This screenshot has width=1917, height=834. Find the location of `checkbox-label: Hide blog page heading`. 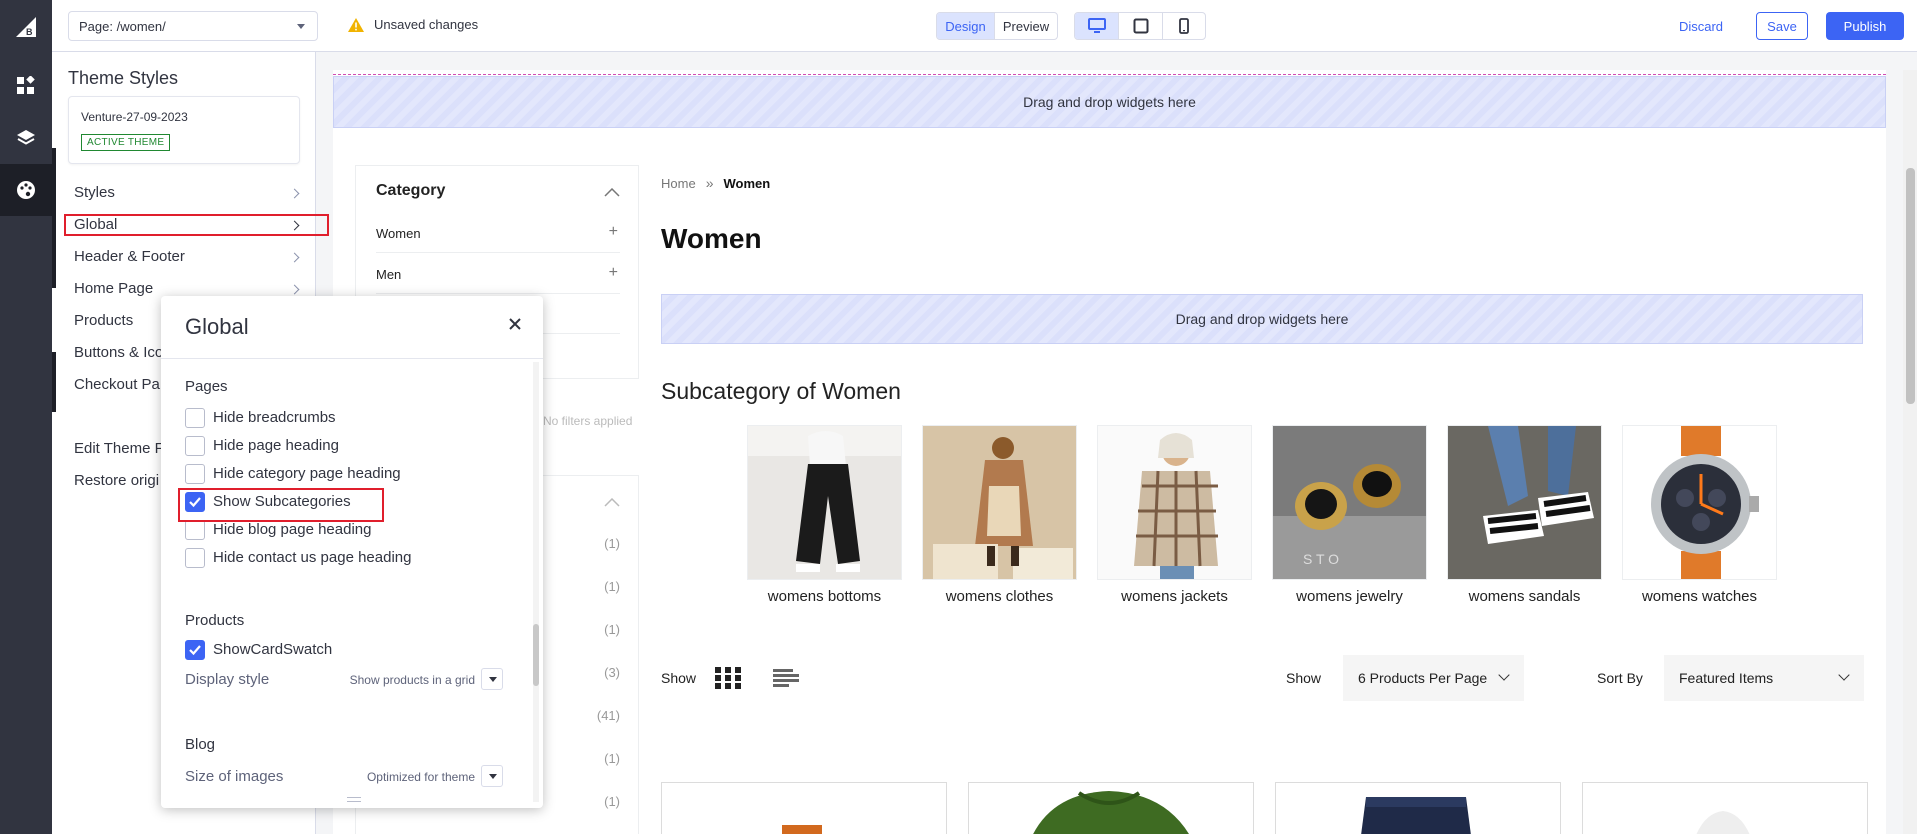

checkbox-label: Hide blog page heading is located at coordinates (292, 529).